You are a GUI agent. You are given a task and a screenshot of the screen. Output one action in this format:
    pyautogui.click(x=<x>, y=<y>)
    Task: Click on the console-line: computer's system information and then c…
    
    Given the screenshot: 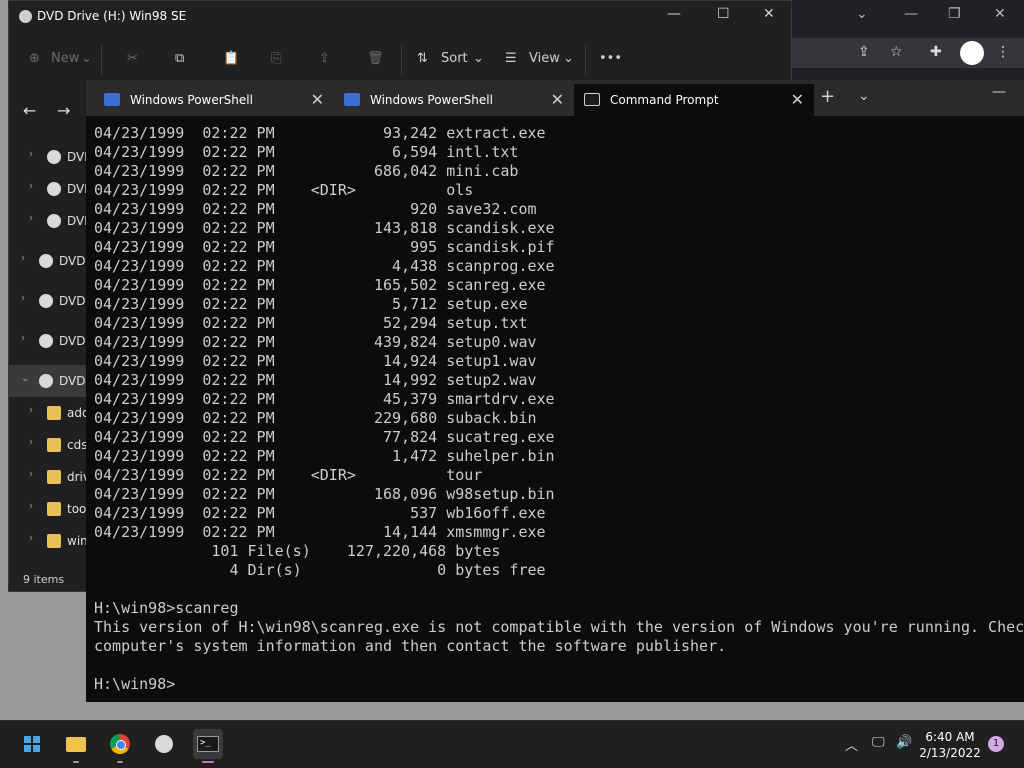 What is the action you would take?
    pyautogui.click(x=410, y=646)
    